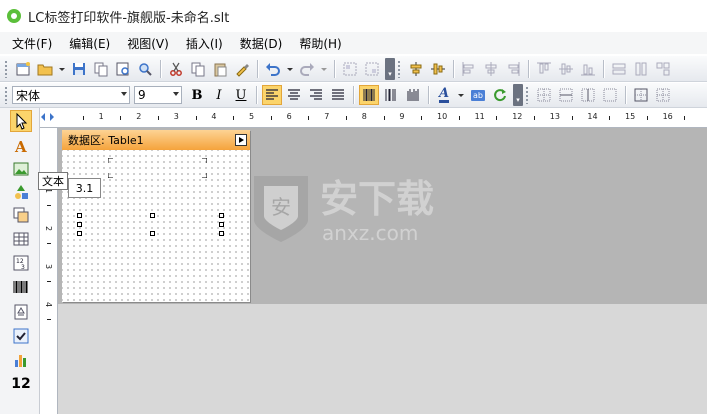 Image resolution: width=707 pixels, height=414 pixels. What do you see at coordinates (372, 69) in the screenshot?
I see `ungroup-button` at bounding box center [372, 69].